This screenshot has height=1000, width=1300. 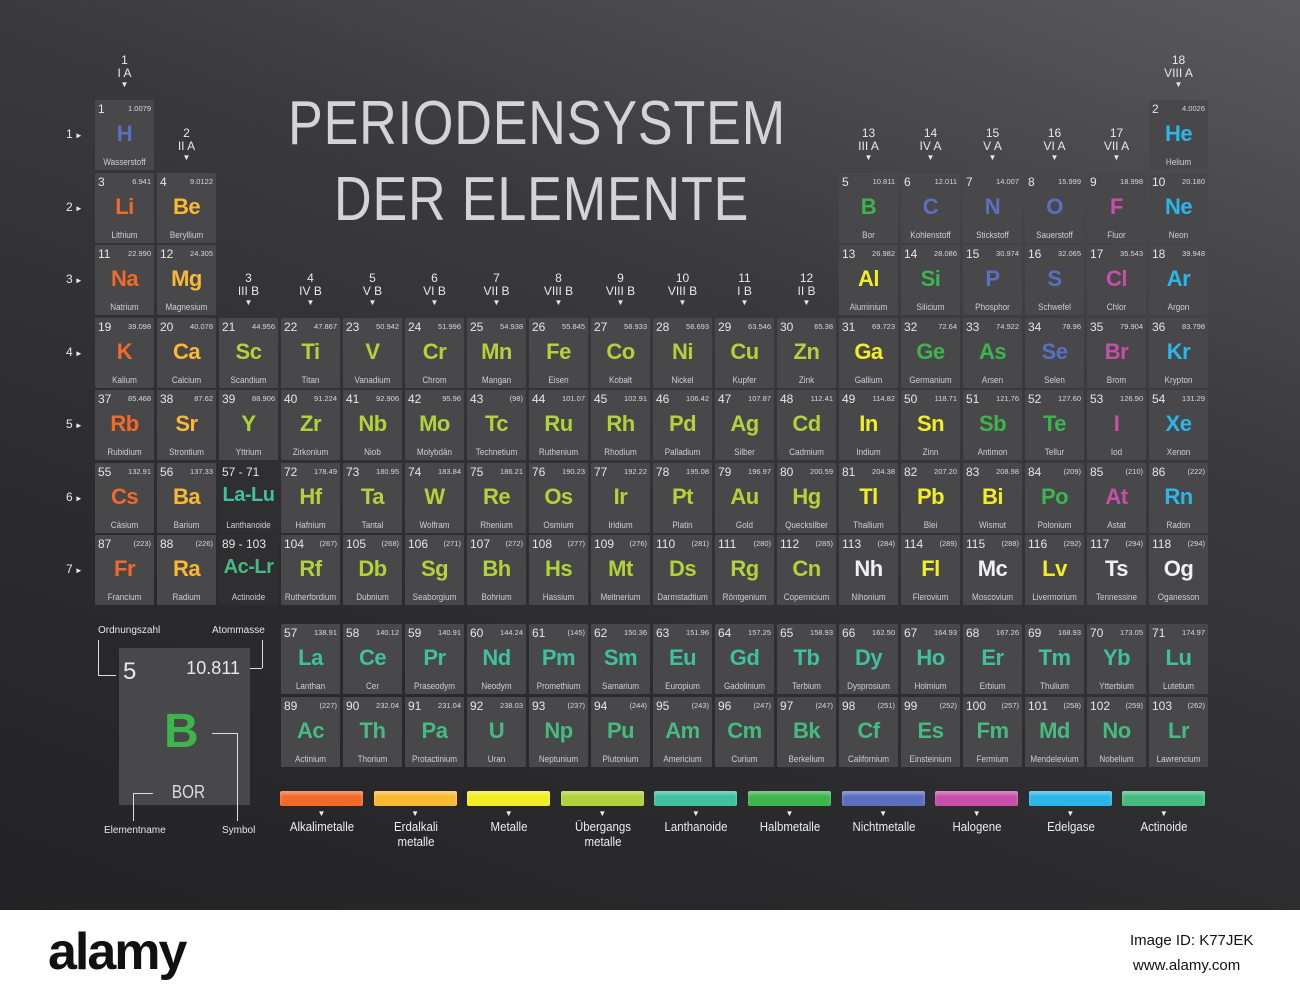 What do you see at coordinates (186, 425) in the screenshot?
I see `element-cell-sr: 38 87.62 Sr Strontium` at bounding box center [186, 425].